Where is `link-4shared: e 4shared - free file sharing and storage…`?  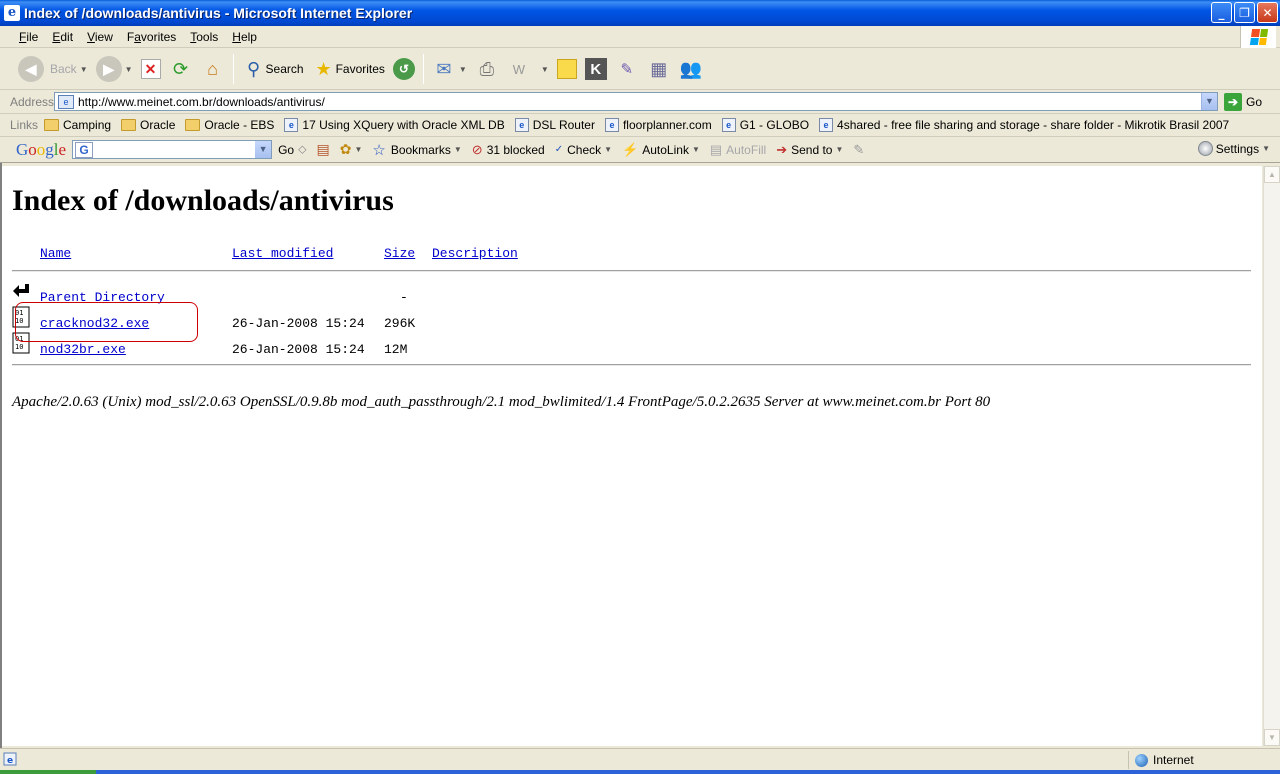
link-4shared: e 4shared - free file sharing and storage… is located at coordinates (1024, 125).